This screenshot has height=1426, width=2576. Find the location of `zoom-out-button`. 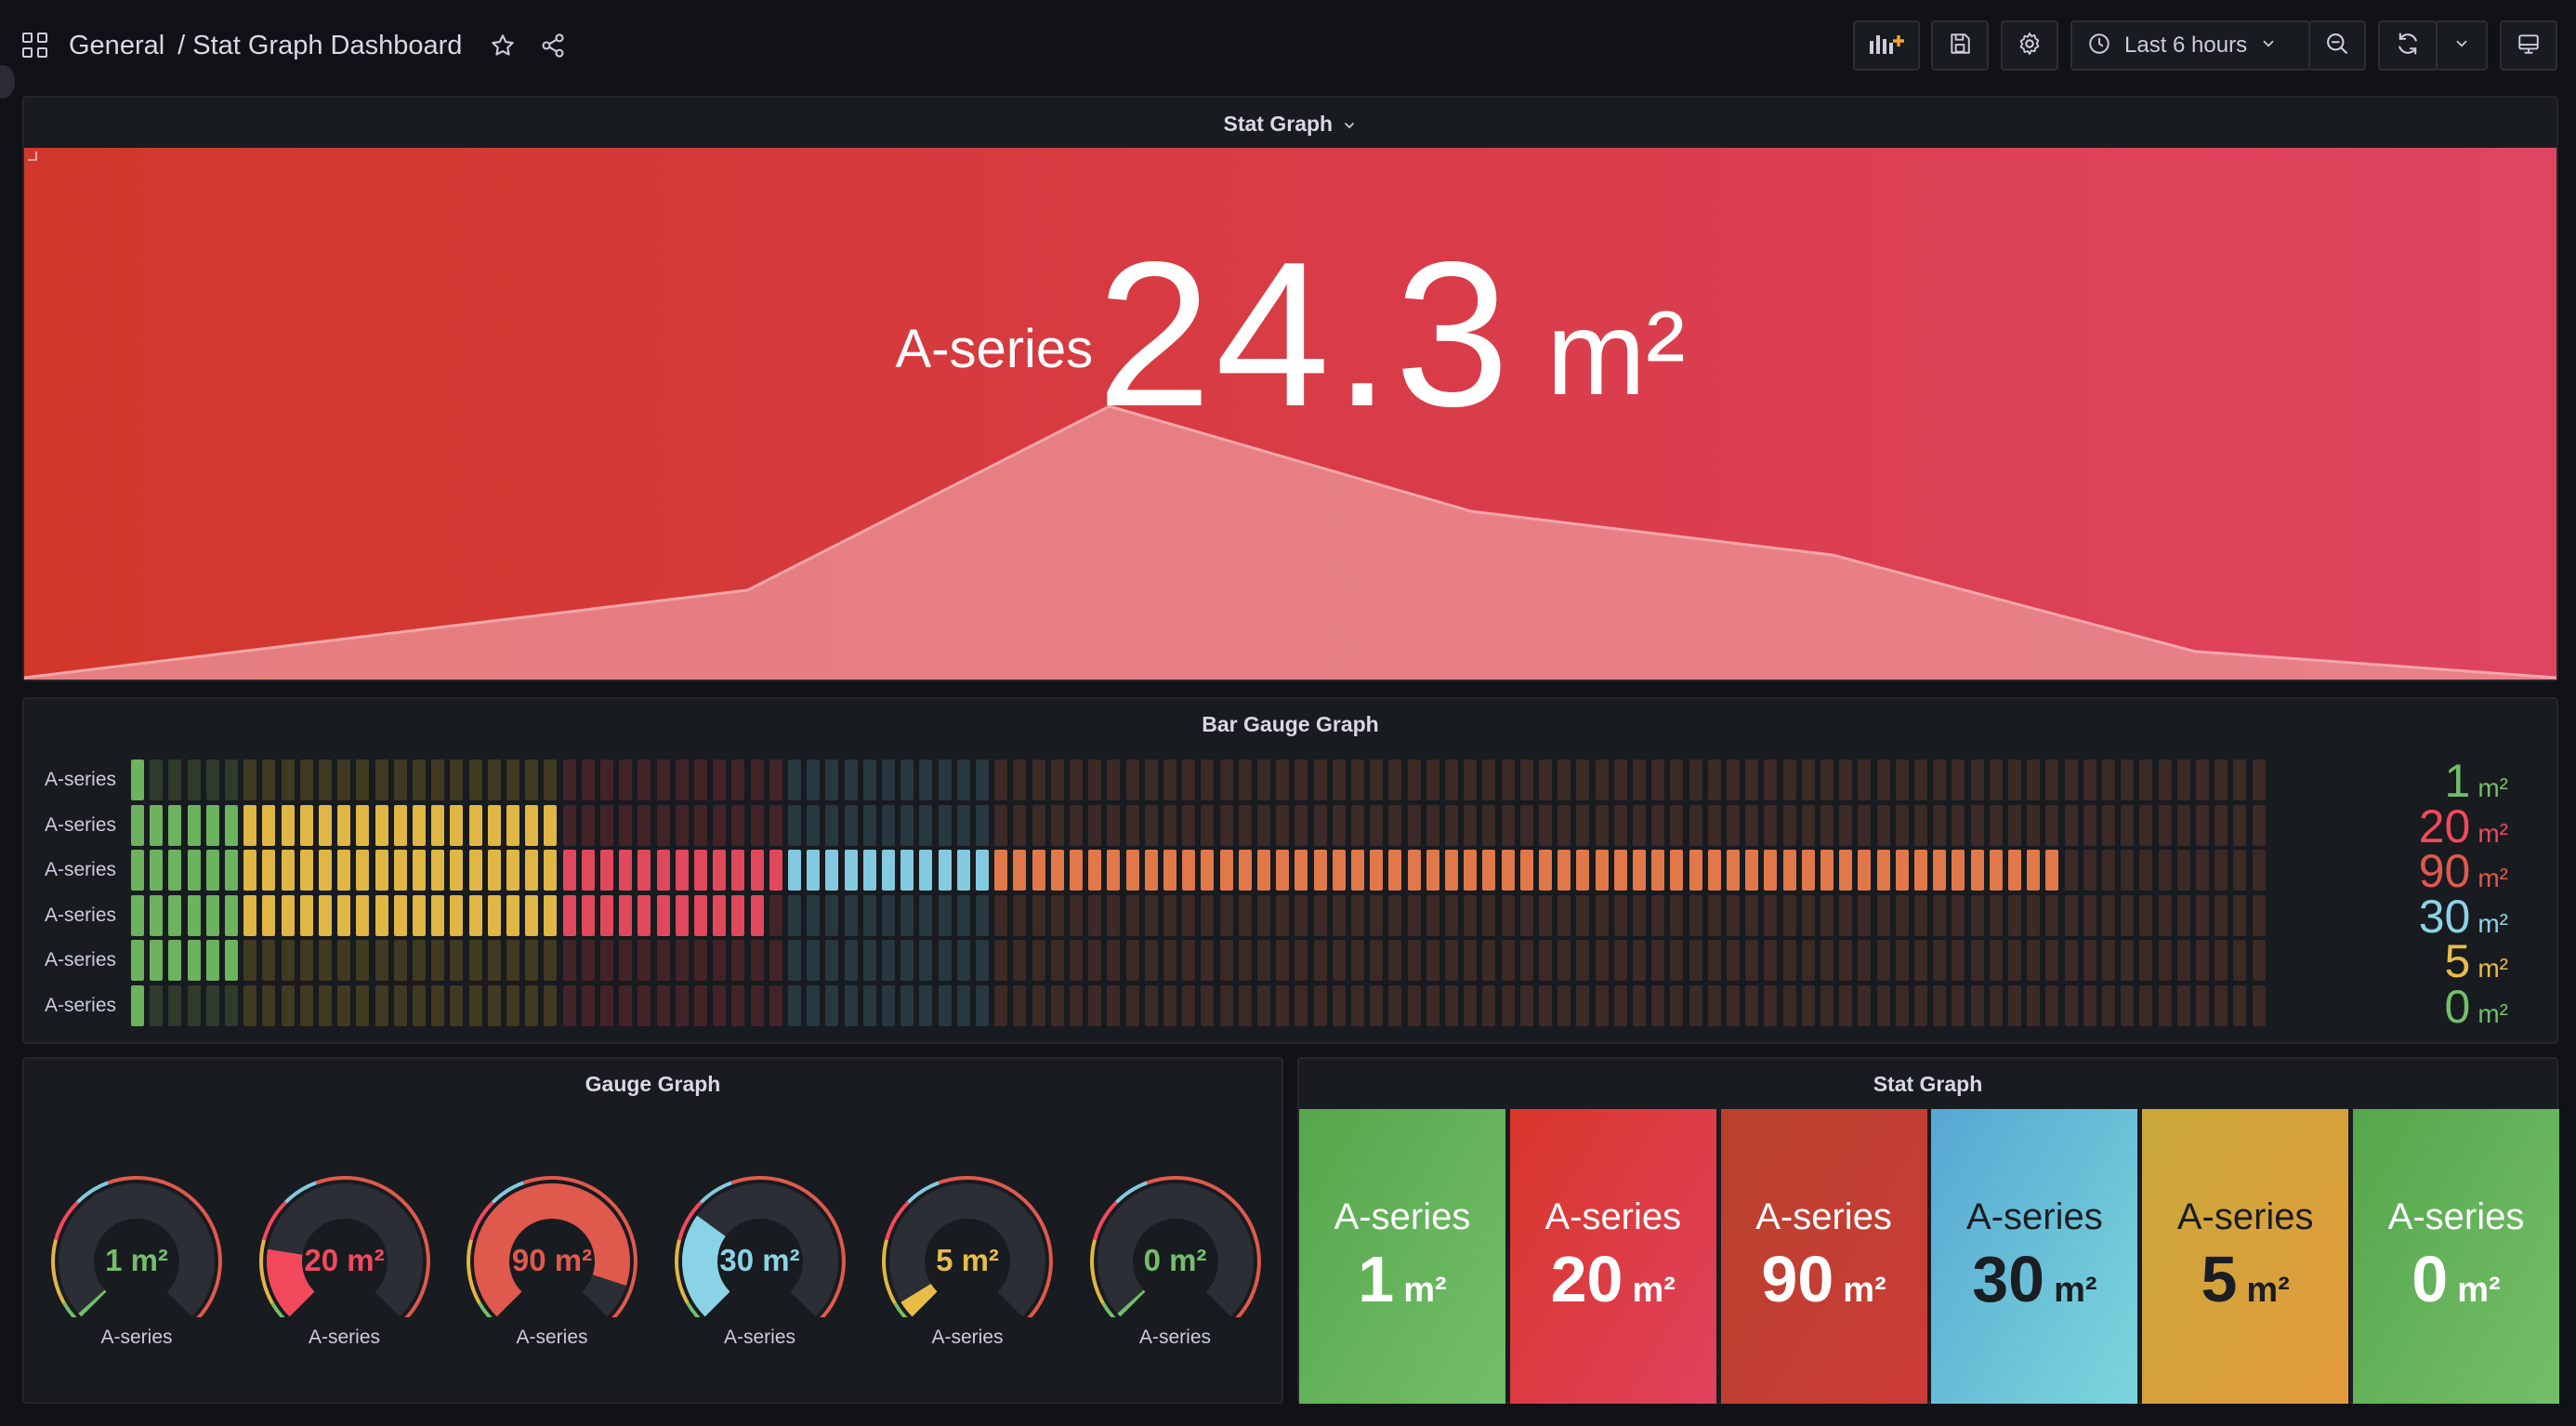

zoom-out-button is located at coordinates (2337, 45).